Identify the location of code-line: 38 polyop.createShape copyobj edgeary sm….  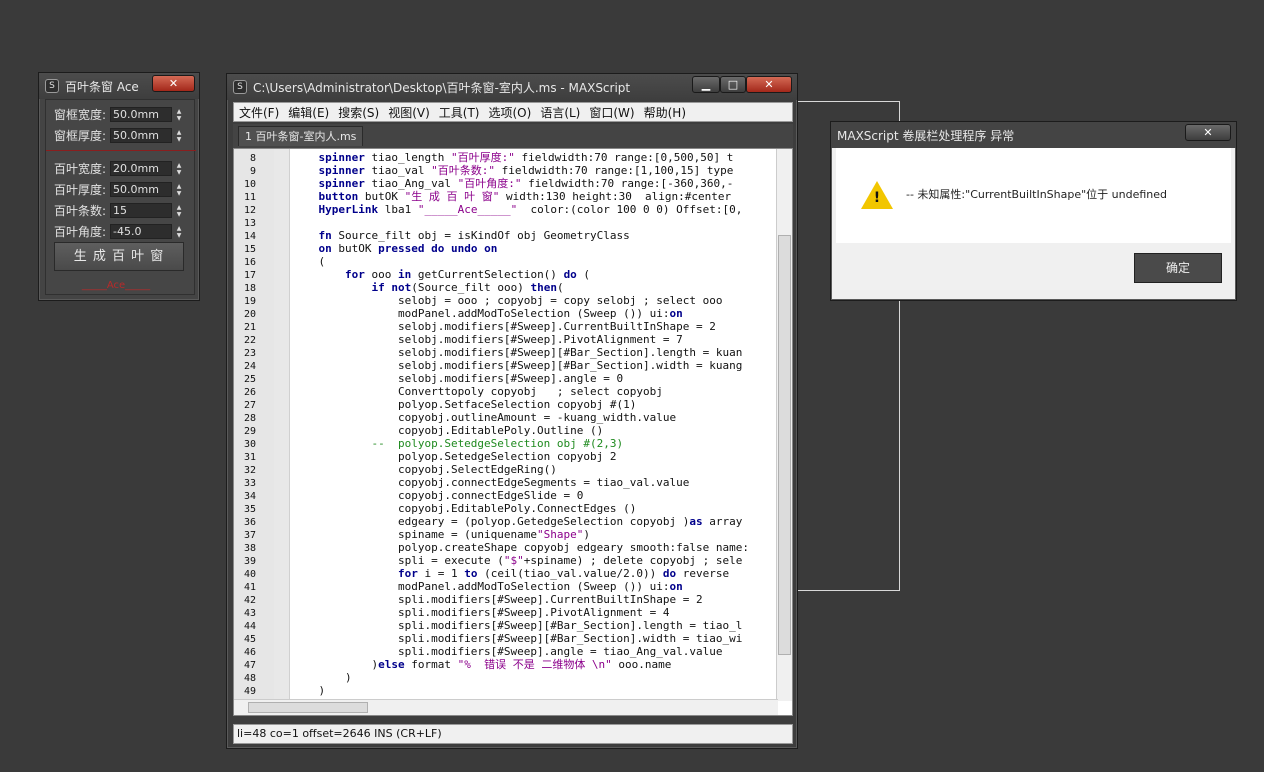
(506, 547).